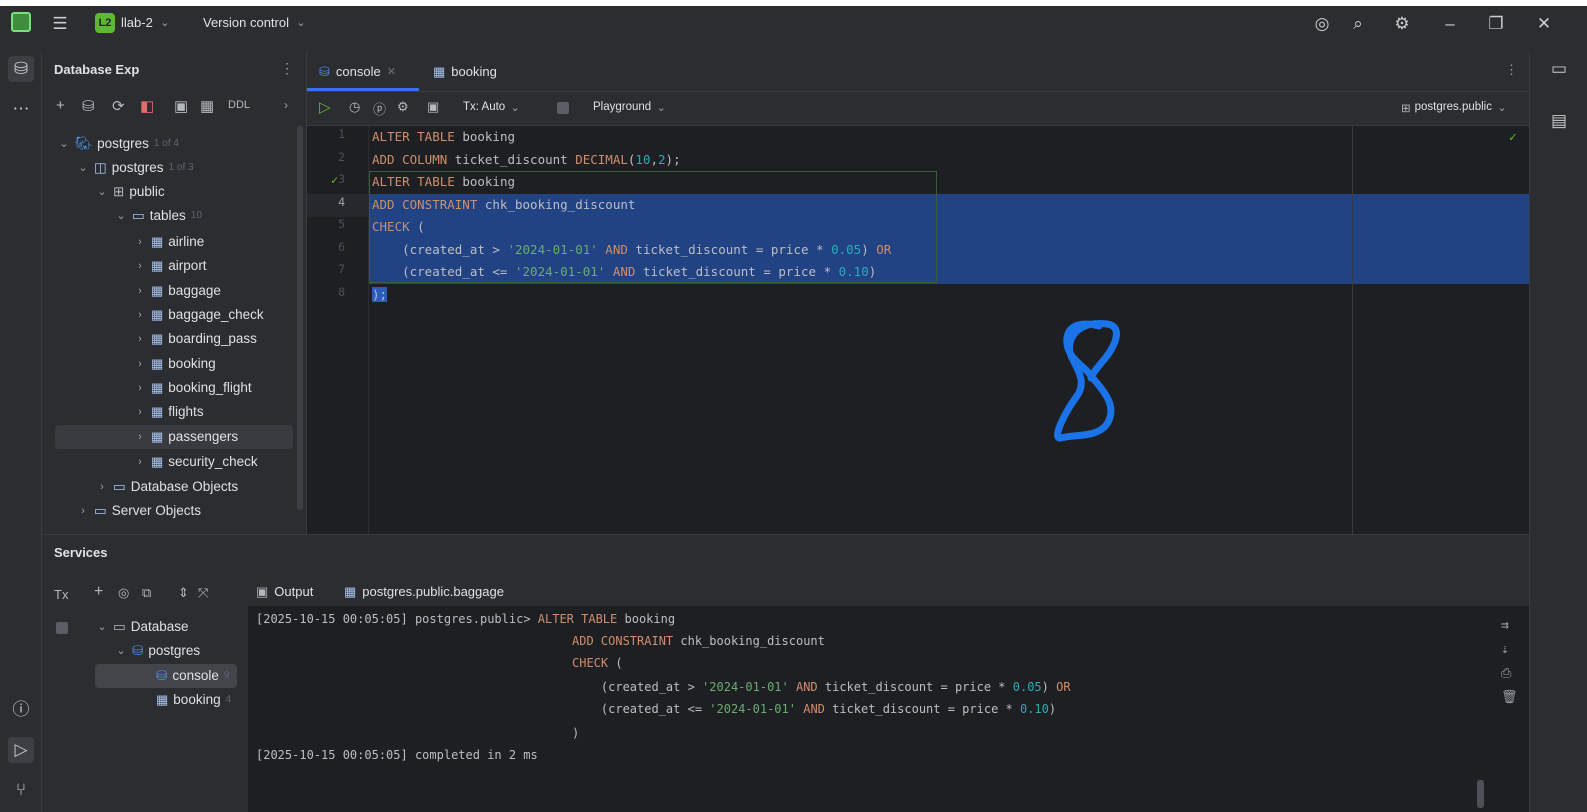  I want to click on handwritten-annotation, so click(1087, 381).